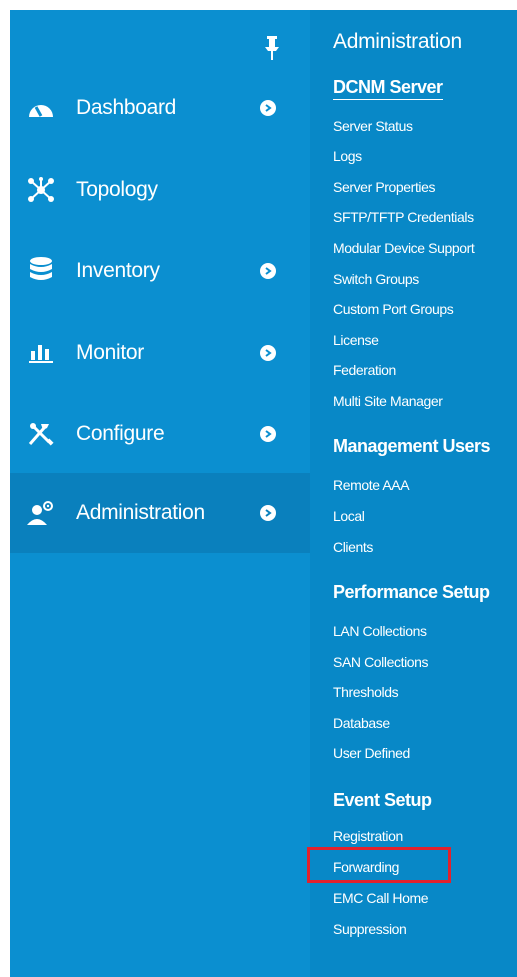 This screenshot has height=977, width=517. I want to click on menu-link: Logs, so click(347, 156).